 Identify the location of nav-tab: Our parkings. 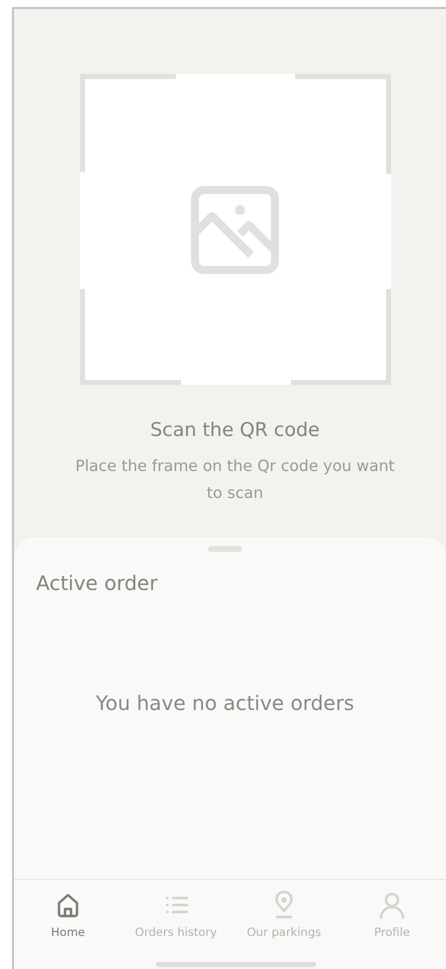
(284, 918).